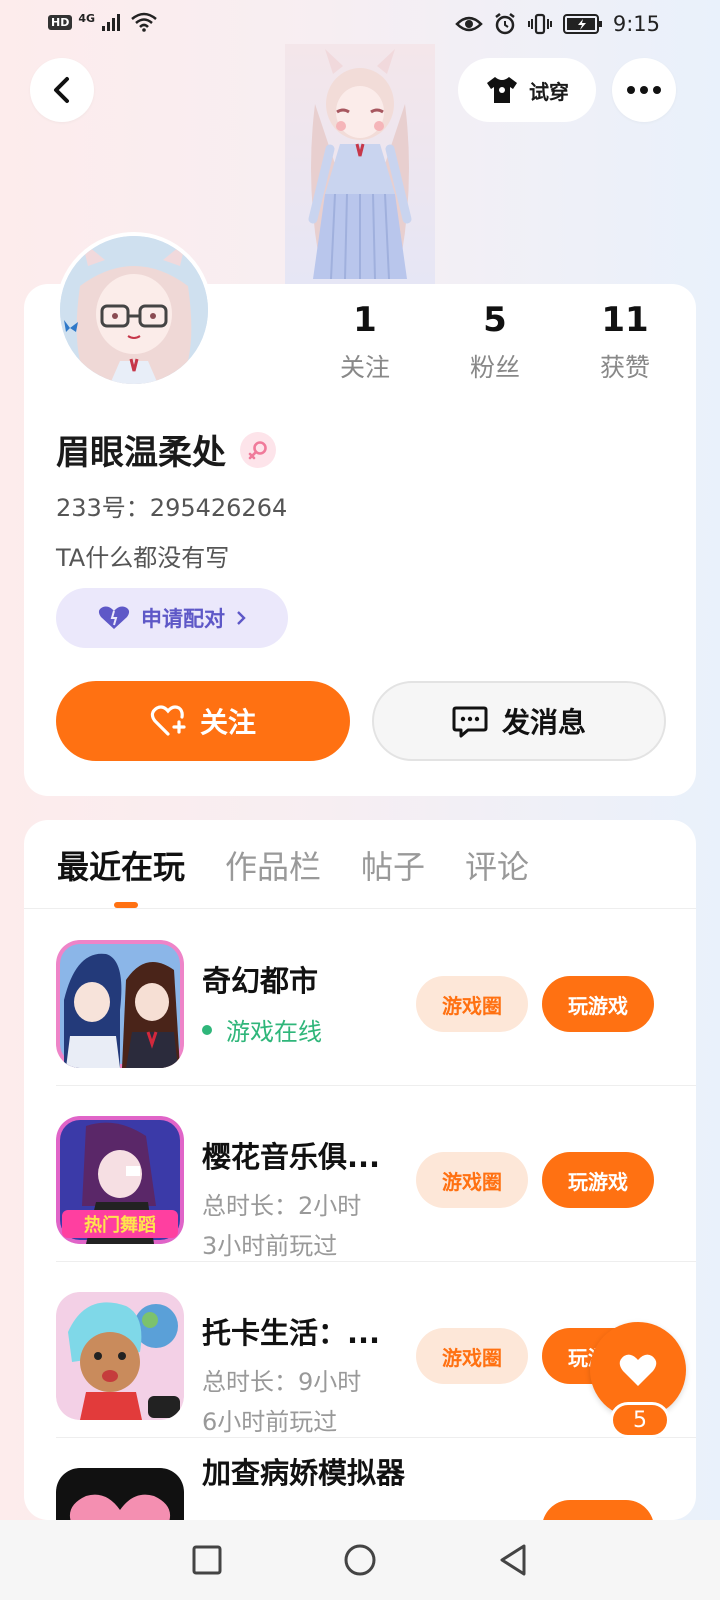  What do you see at coordinates (207, 1029) in the screenshot?
I see `online-dot-icon` at bounding box center [207, 1029].